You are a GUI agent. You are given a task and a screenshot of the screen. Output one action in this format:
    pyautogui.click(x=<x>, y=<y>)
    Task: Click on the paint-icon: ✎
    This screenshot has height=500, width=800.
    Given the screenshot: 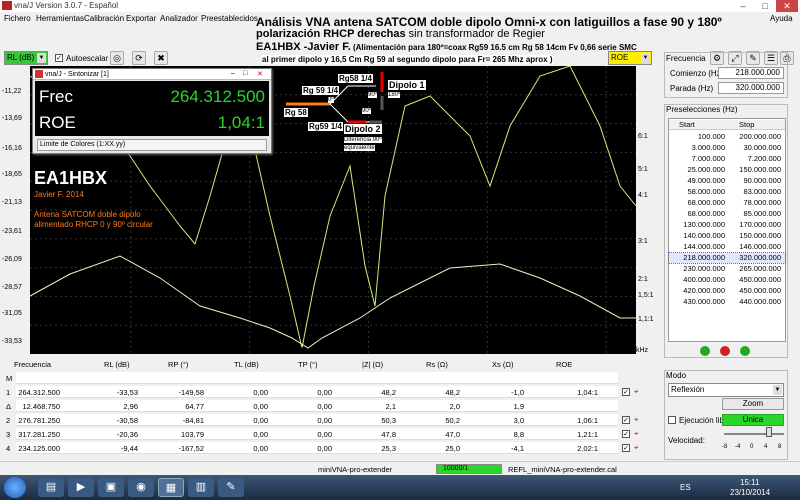 What is the action you would take?
    pyautogui.click(x=231, y=487)
    